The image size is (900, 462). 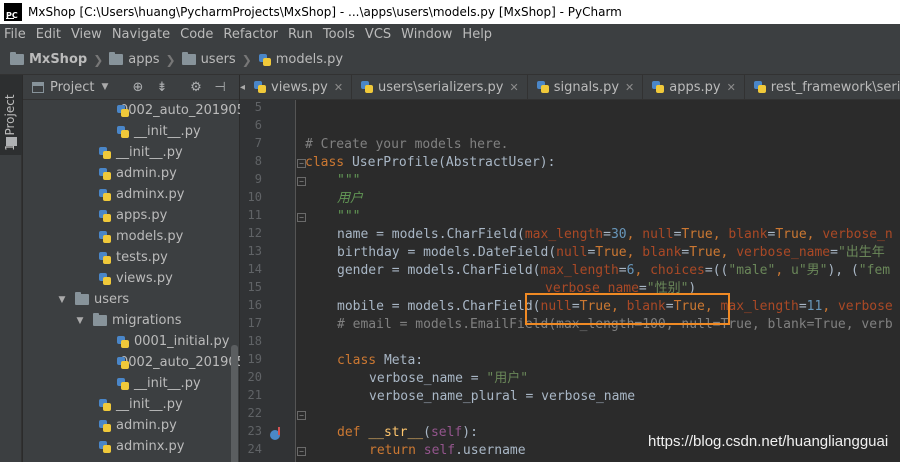 I want to click on code-line-10: 用户, so click(x=350, y=198).